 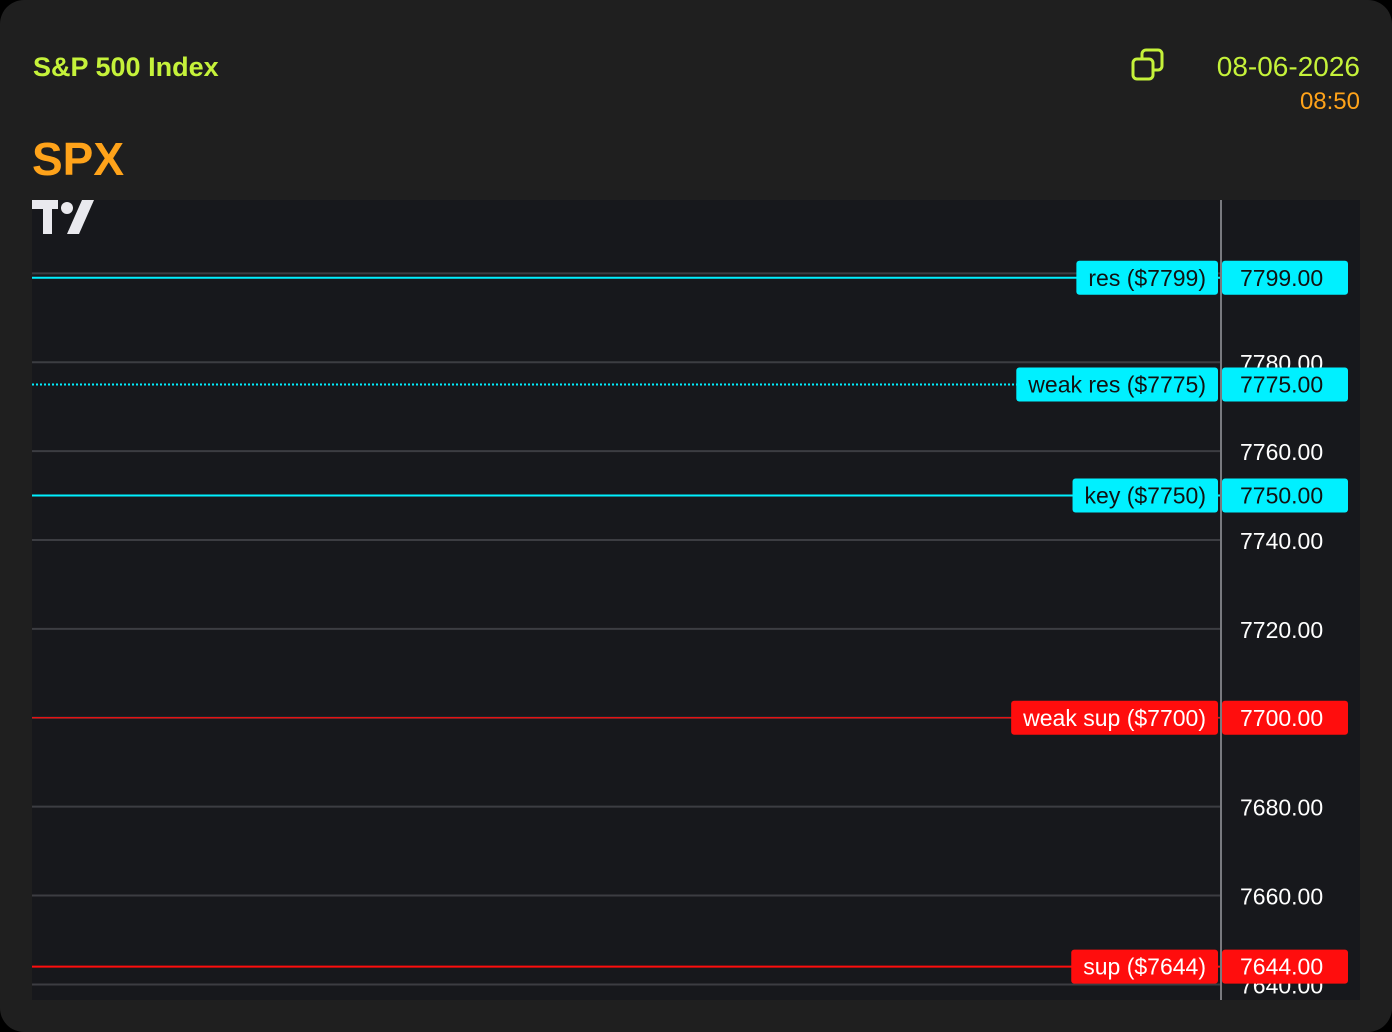 I want to click on copy-button, so click(x=1148, y=65).